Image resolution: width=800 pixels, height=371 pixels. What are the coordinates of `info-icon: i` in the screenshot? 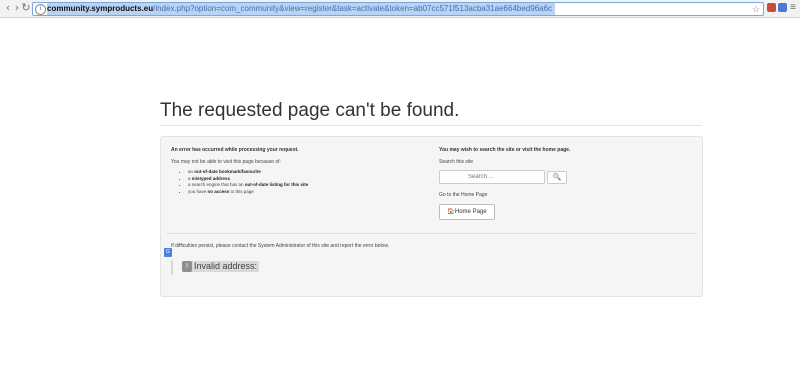 It's located at (40, 9).